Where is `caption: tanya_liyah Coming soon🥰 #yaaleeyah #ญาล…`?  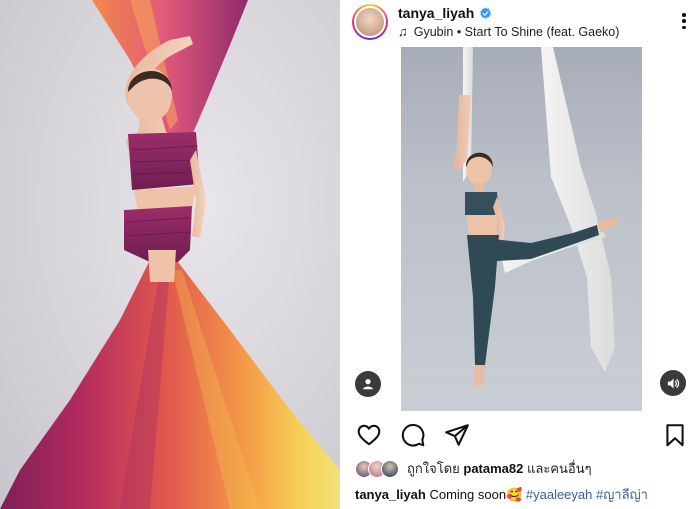
caption: tanya_liyah Coming soon🥰 #yaaleeyah #ญาล… is located at coordinates (501, 494).